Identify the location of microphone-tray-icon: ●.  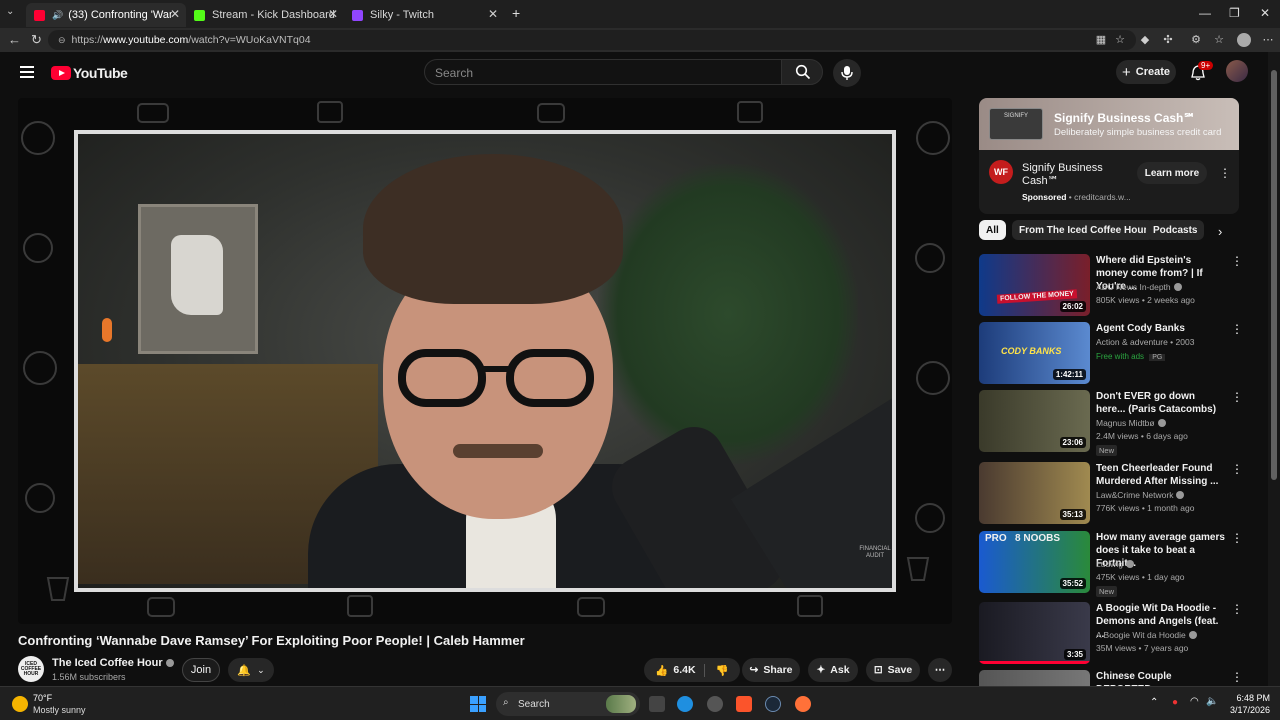
(1175, 702).